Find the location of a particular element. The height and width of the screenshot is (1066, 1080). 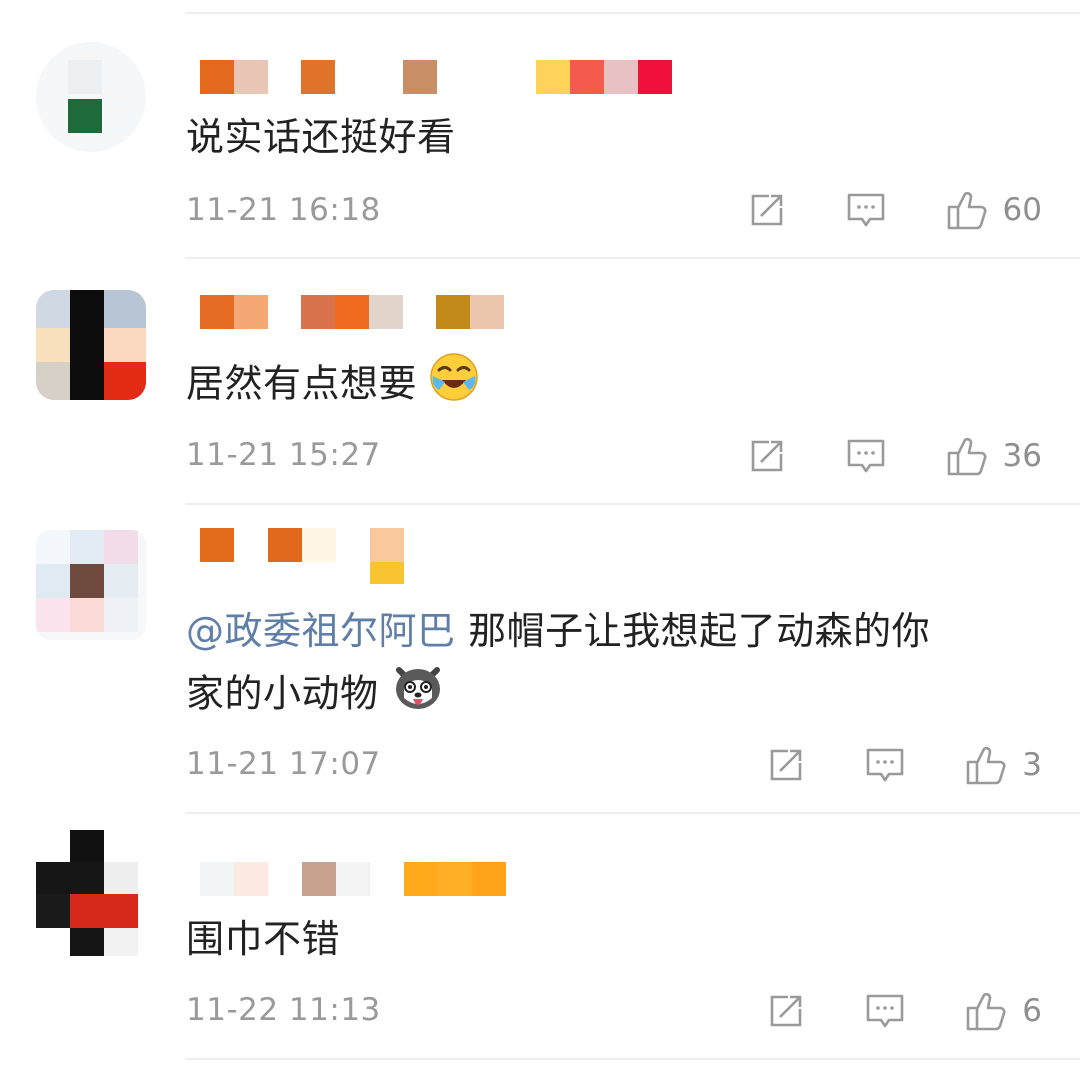

like-count: 6 is located at coordinates (1032, 1011).